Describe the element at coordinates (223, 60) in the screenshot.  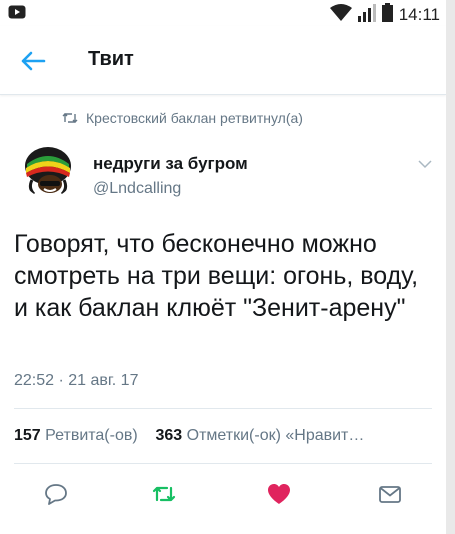
I see `app-header: Твит` at that location.